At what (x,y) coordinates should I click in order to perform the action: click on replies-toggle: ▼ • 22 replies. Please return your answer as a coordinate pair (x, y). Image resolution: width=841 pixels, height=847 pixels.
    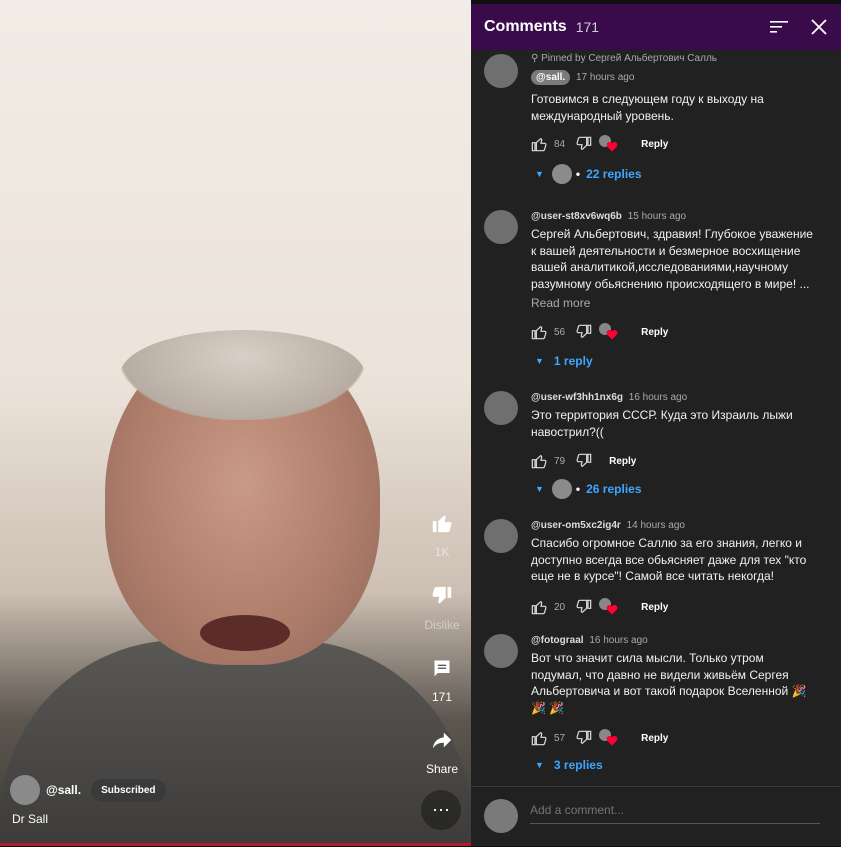
    Looking at the image, I should click on (588, 174).